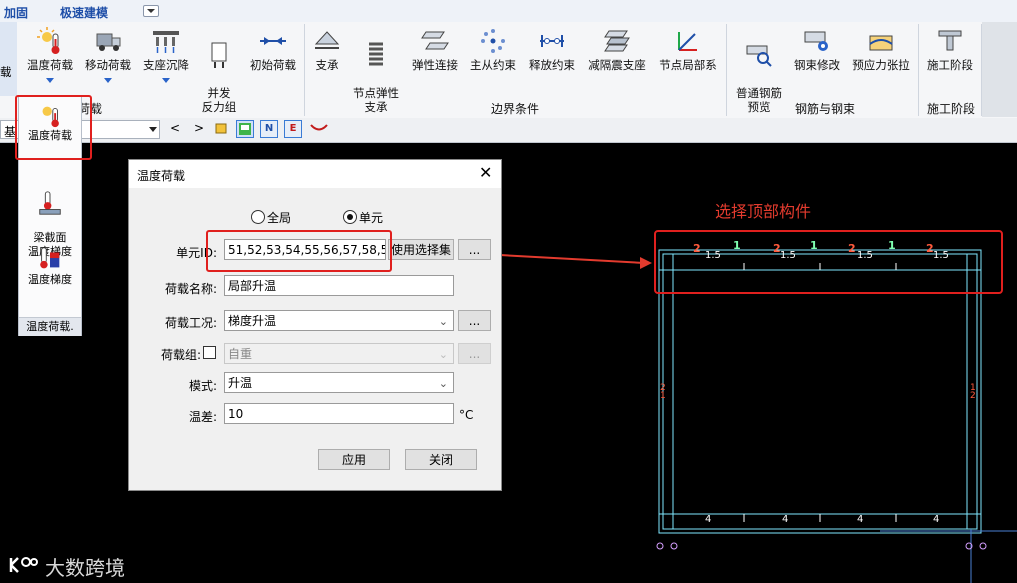 The width and height of the screenshot is (1017, 583). I want to click on tendon-edit-button: 钢束修改, so click(817, 48).